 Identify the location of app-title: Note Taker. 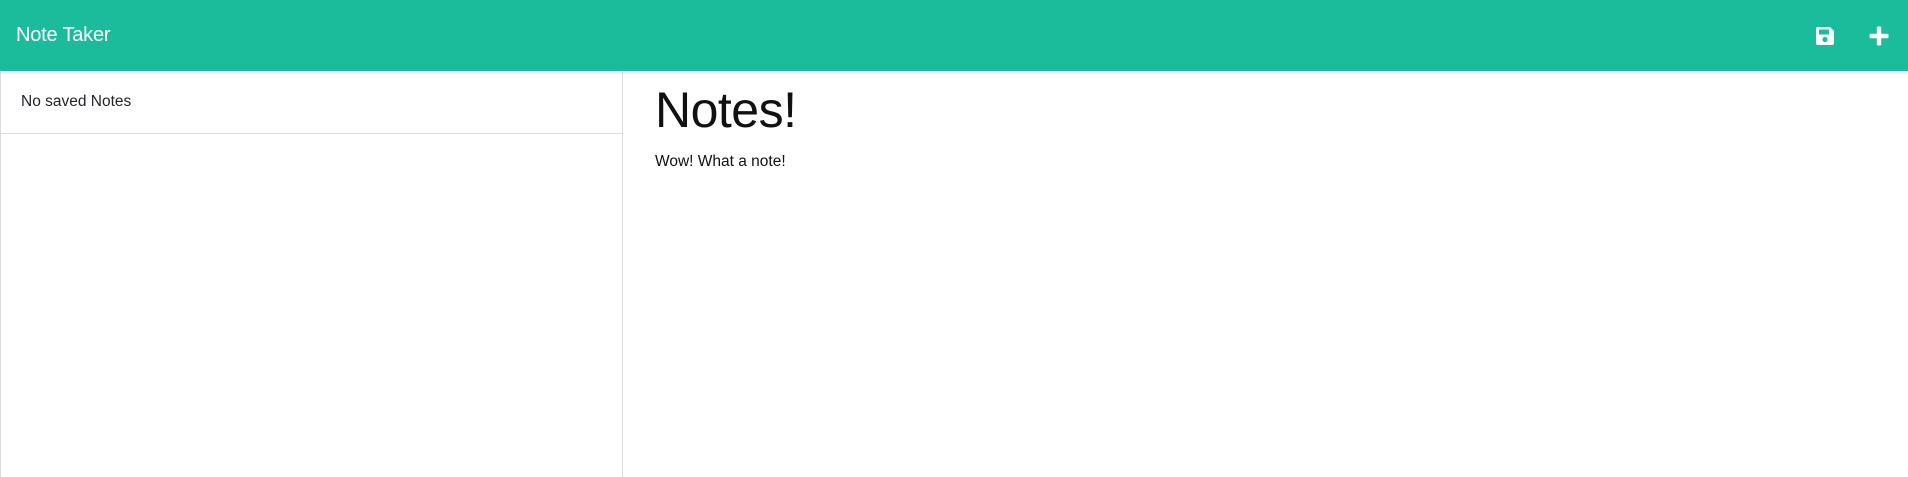
(63, 35).